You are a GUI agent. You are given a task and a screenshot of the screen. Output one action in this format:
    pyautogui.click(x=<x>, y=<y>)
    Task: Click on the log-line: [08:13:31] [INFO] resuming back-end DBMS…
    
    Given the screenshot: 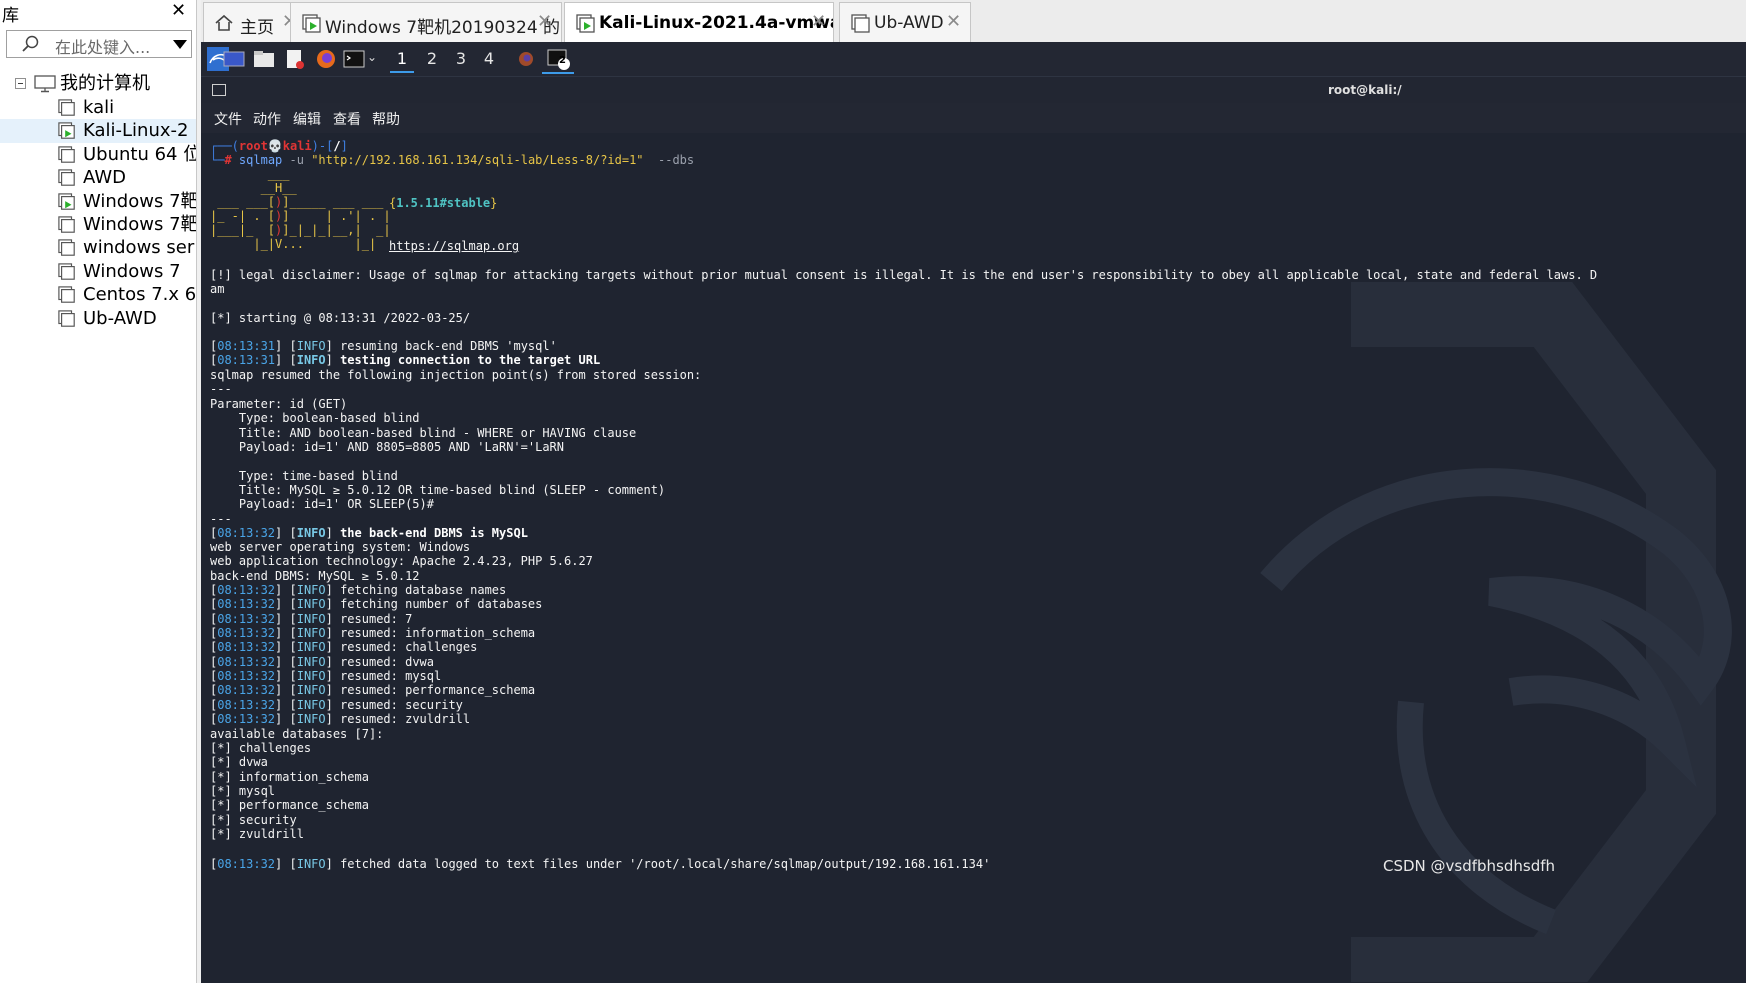 What is the action you would take?
    pyautogui.click(x=383, y=346)
    